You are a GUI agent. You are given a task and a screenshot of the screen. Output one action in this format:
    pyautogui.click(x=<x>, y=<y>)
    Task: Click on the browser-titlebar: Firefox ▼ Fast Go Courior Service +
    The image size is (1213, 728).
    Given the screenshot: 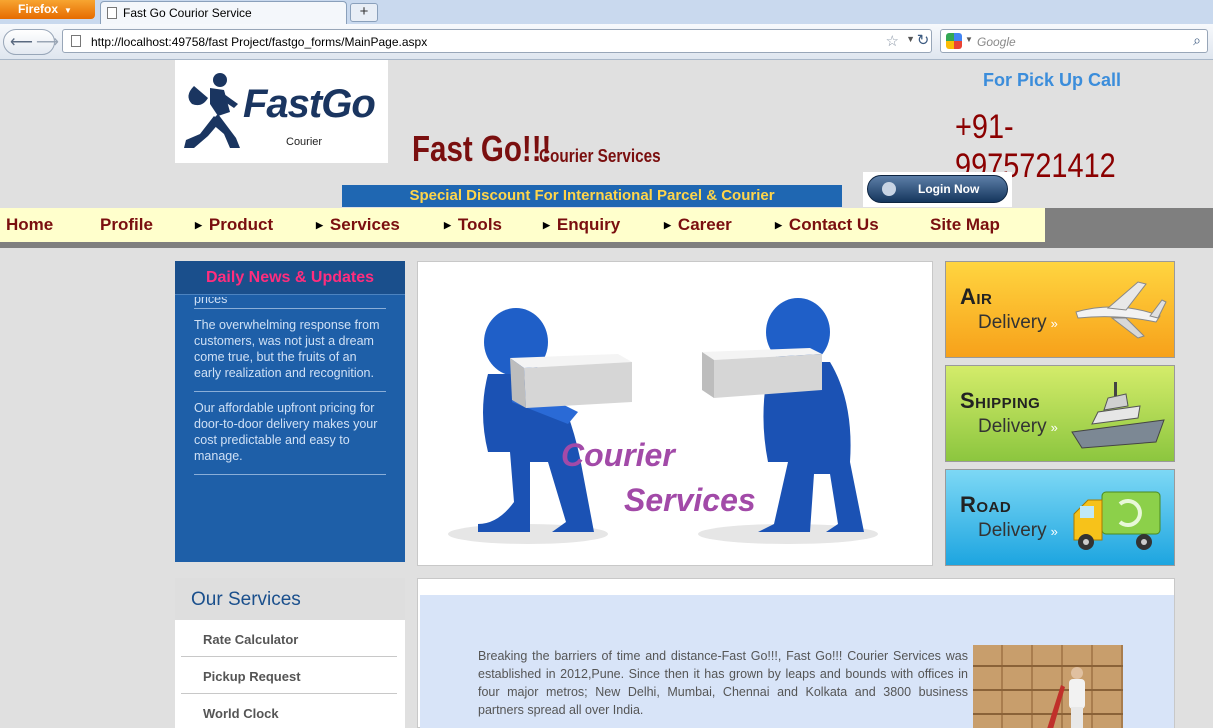 What is the action you would take?
    pyautogui.click(x=606, y=12)
    